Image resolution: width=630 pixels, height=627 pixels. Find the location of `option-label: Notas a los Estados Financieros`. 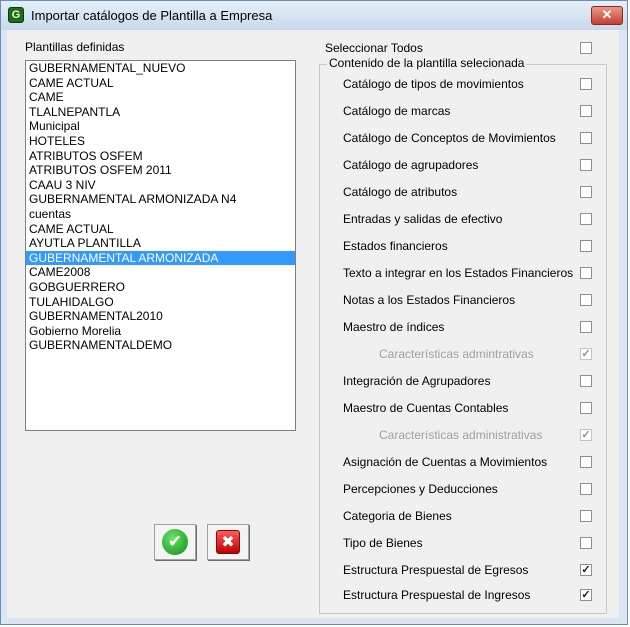

option-label: Notas a los Estados Financieros is located at coordinates (429, 300).